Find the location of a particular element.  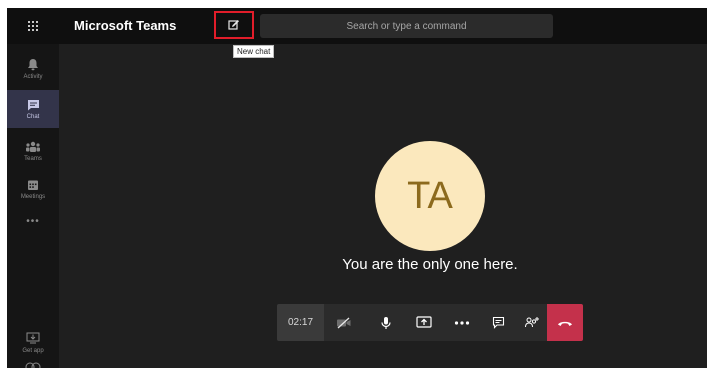

mic-button is located at coordinates (386, 322).